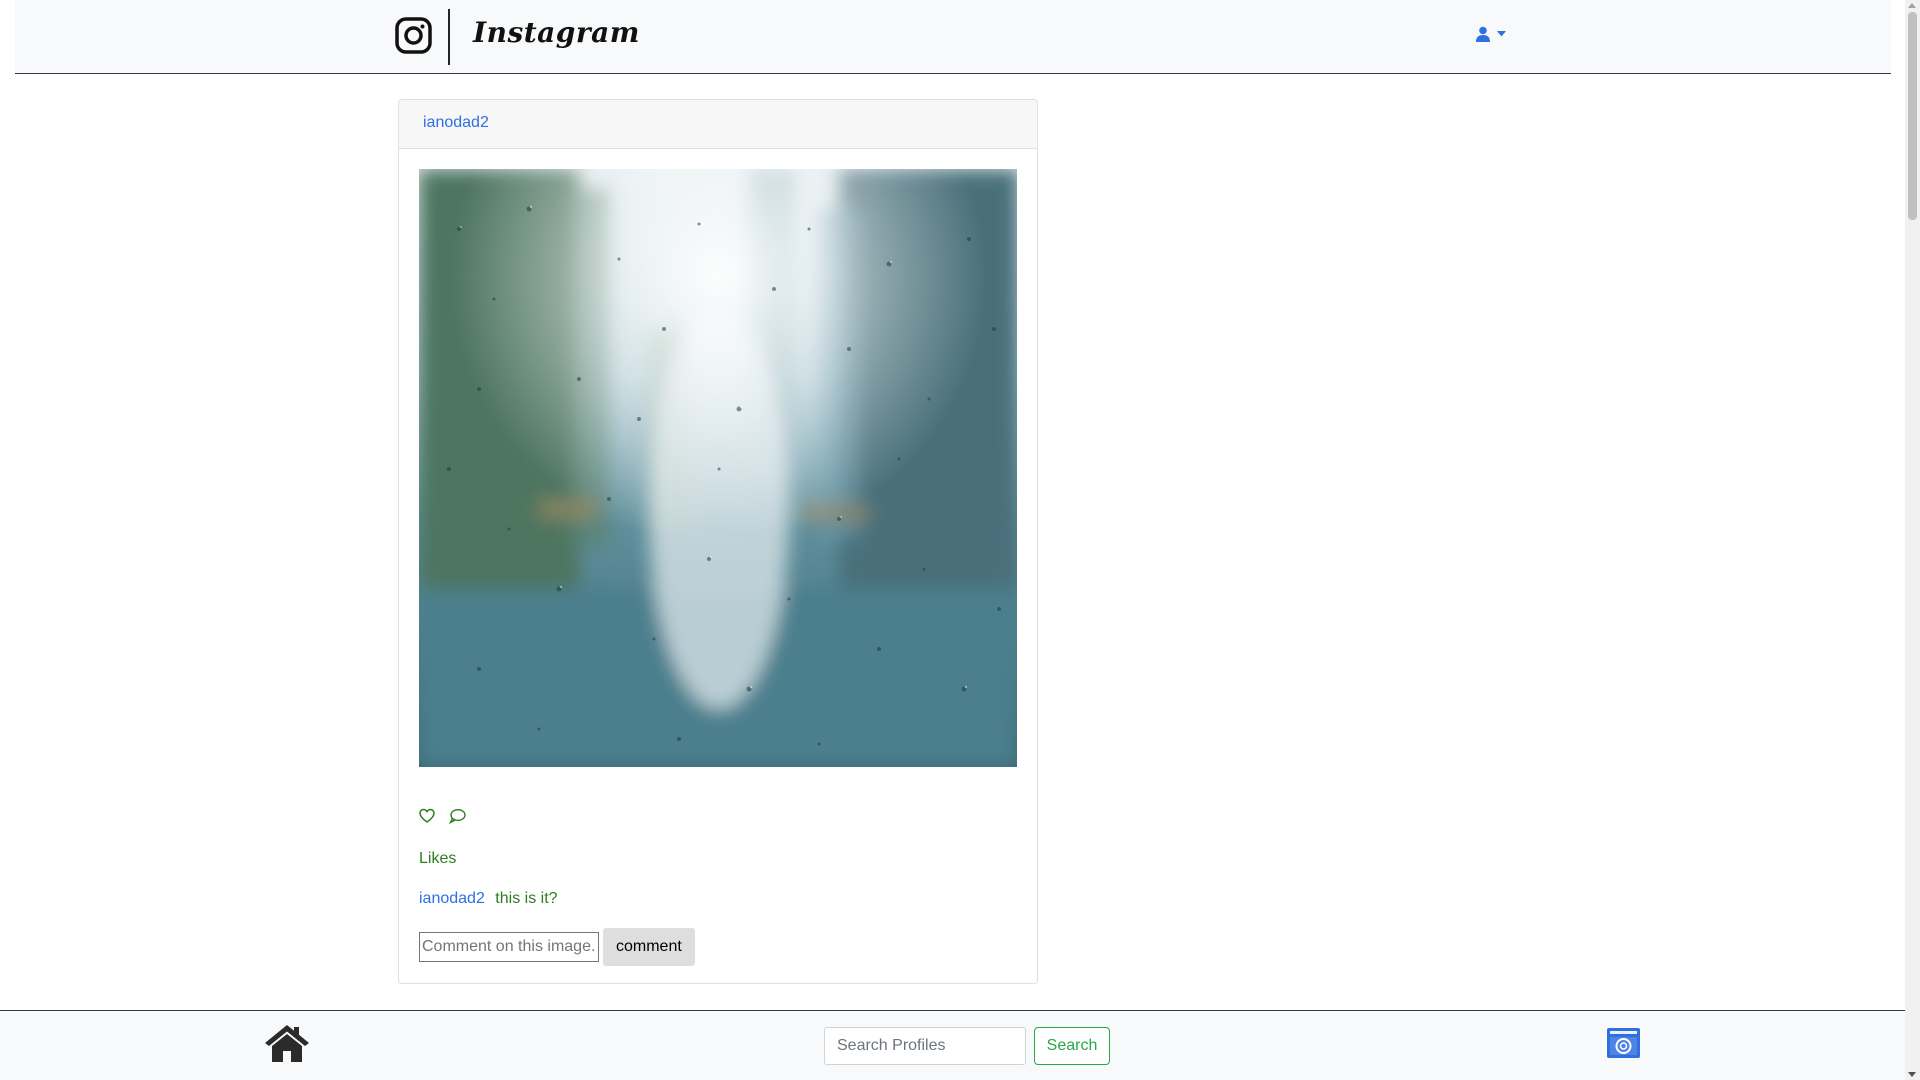  I want to click on scroll-down-arrow-icon, so click(1912, 1074).